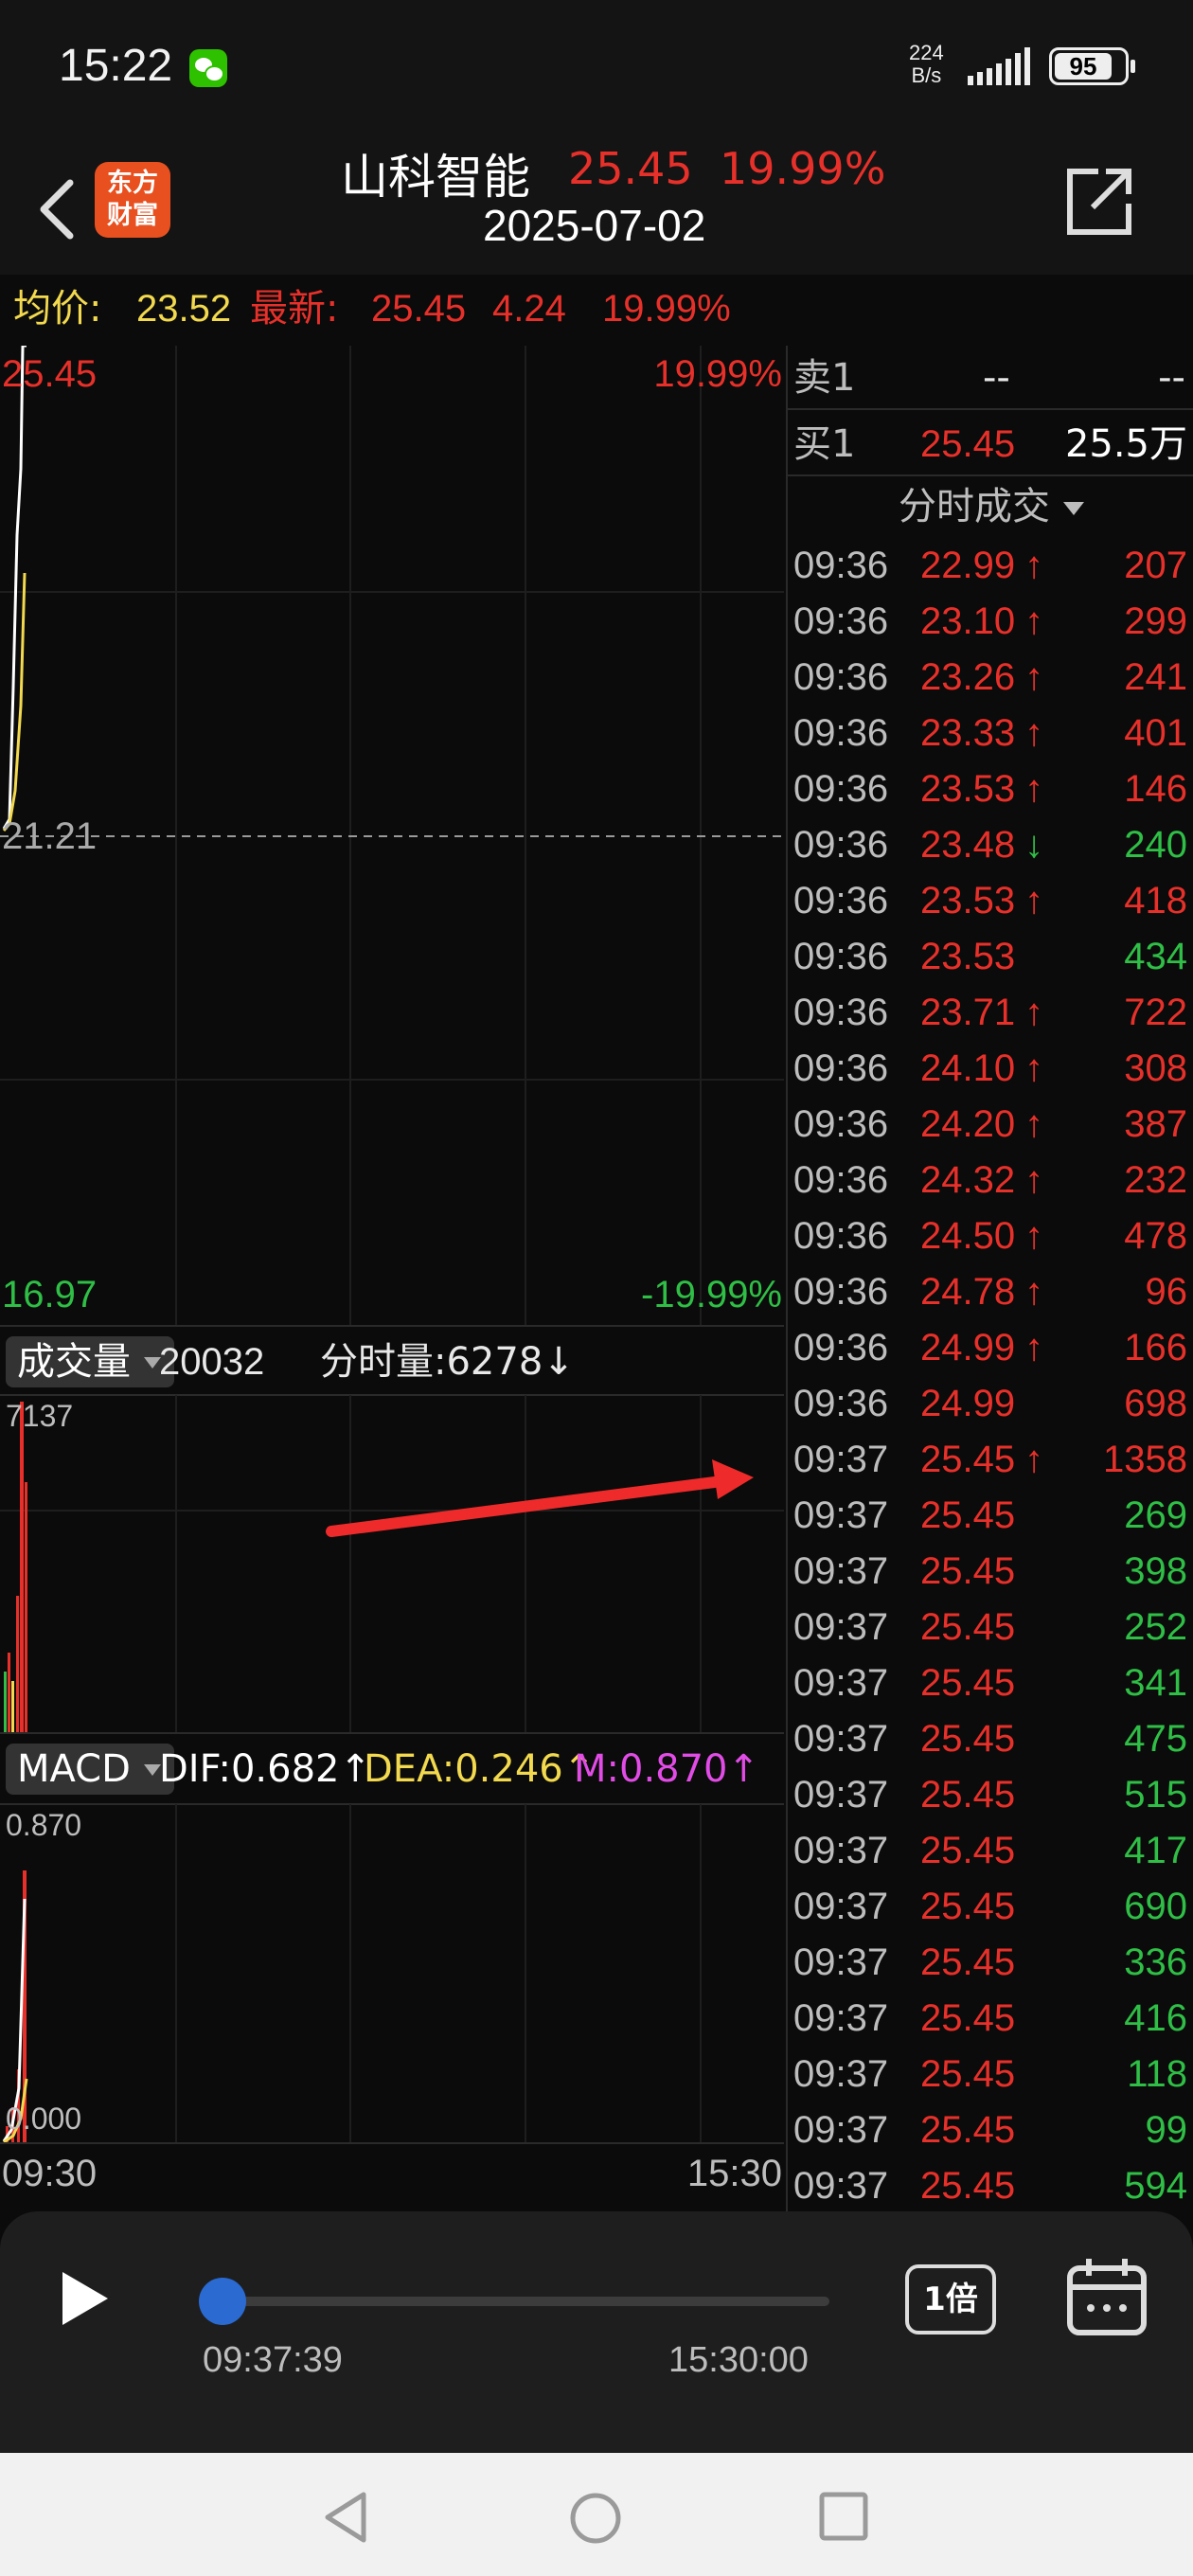 The height and width of the screenshot is (2576, 1193). What do you see at coordinates (630, 168) in the screenshot?
I see `stock-price: 25.45` at bounding box center [630, 168].